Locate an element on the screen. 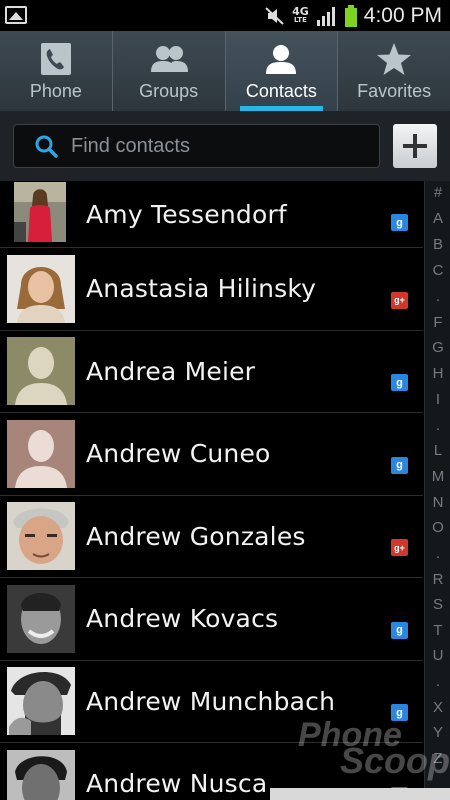 The image size is (450, 800). plus-icon is located at coordinates (415, 146).